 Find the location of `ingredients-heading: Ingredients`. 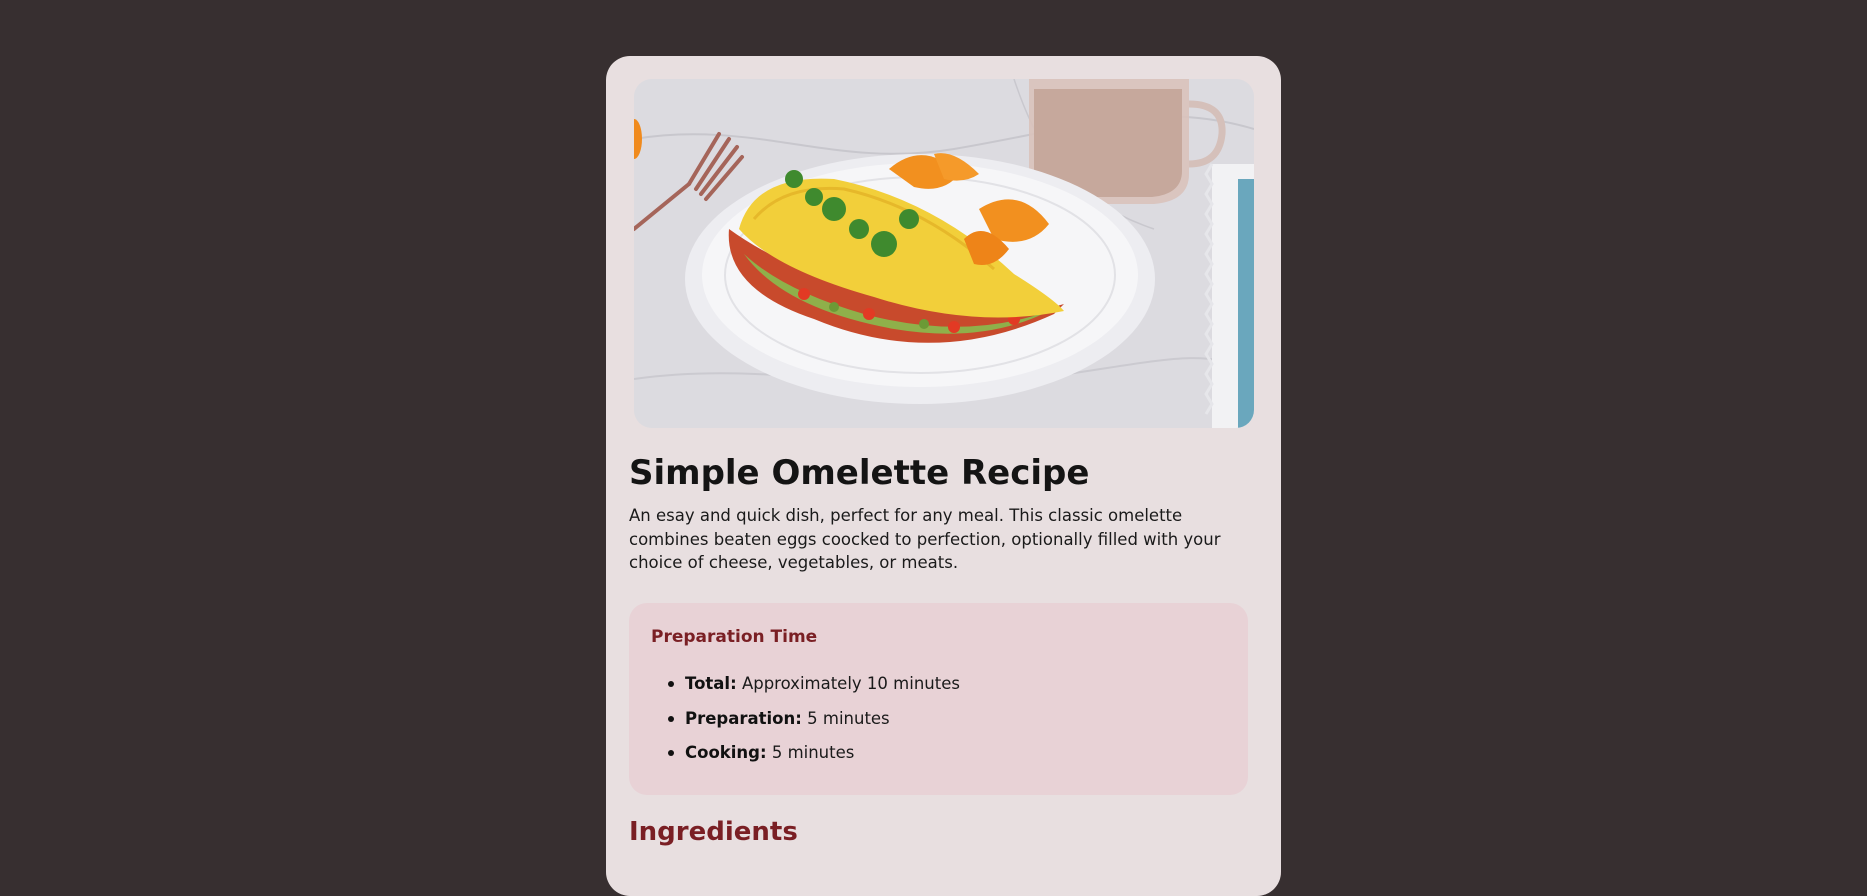

ingredients-heading: Ingredients is located at coordinates (713, 832).